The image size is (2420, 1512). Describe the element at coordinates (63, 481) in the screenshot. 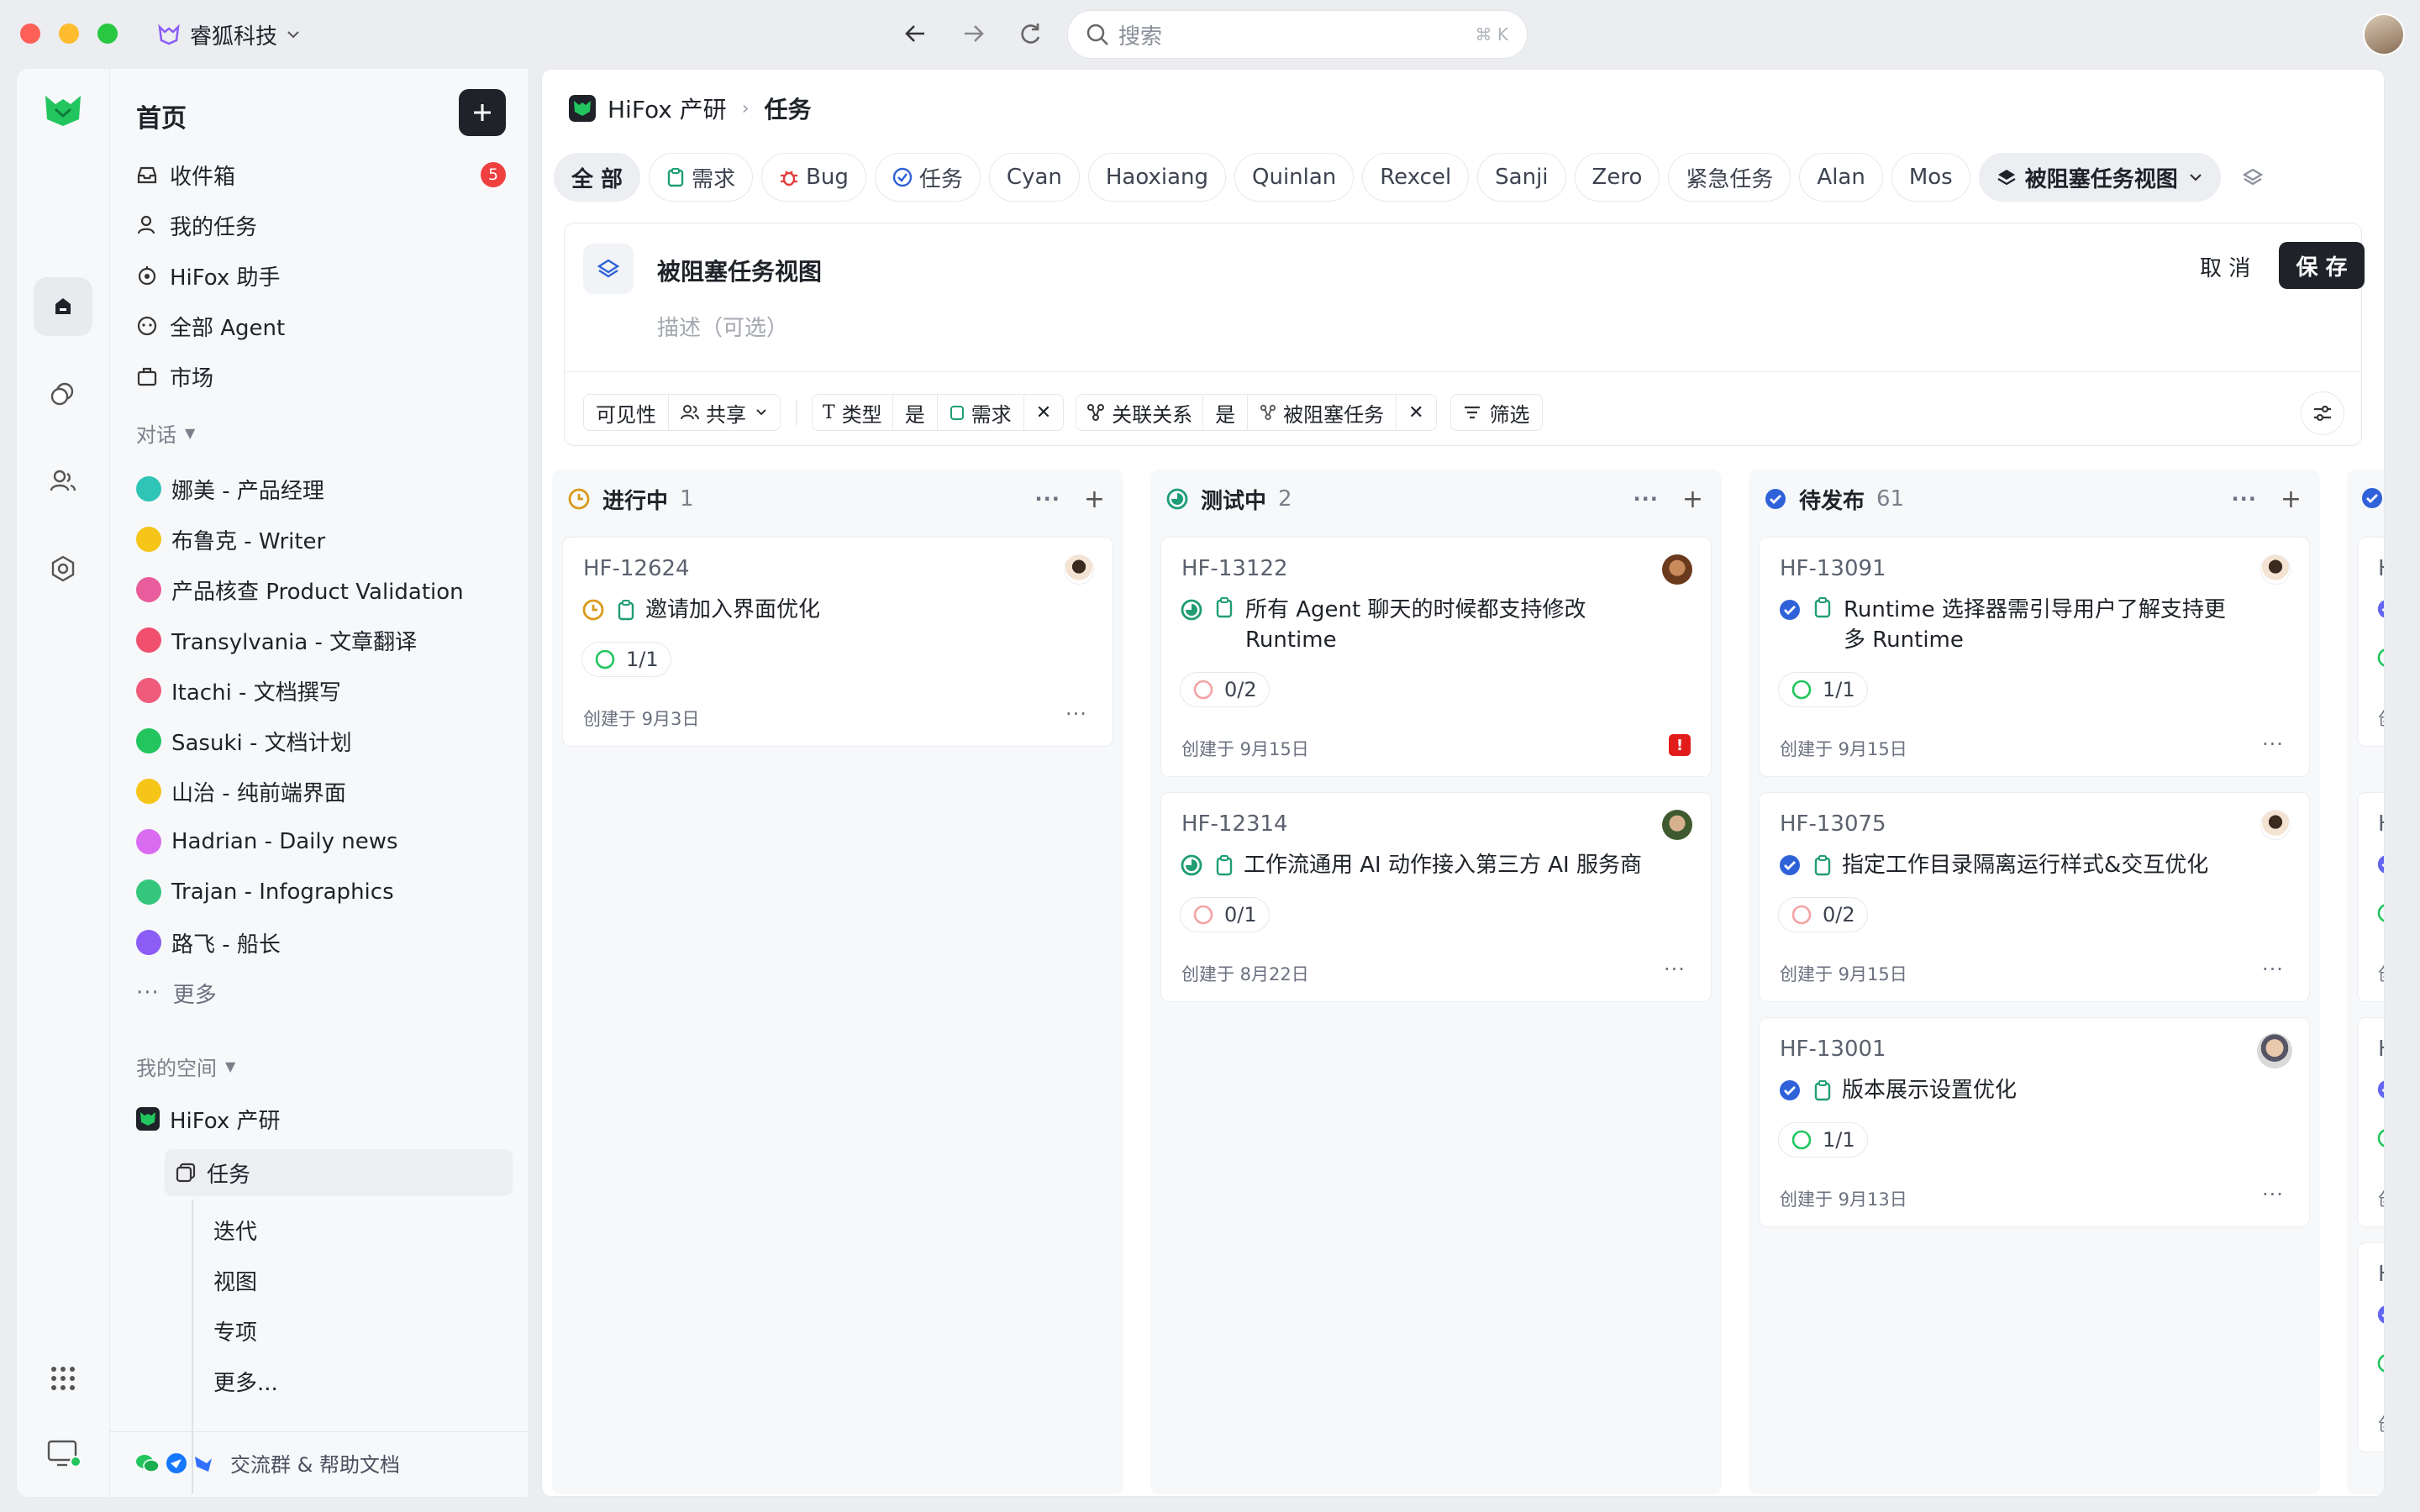

I see `rail-contacts-button` at that location.